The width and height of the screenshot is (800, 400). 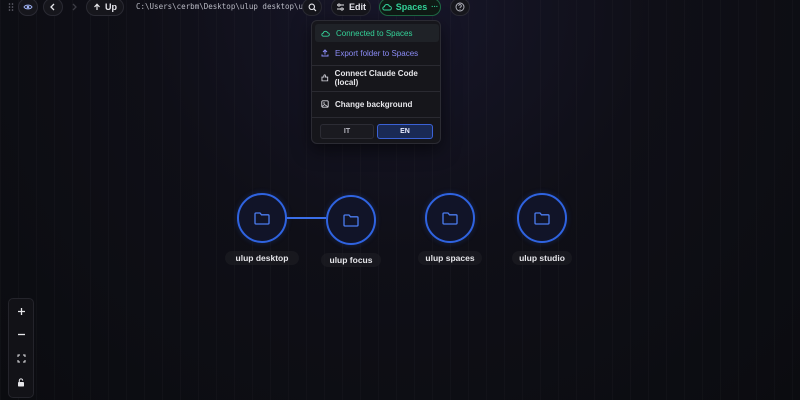 I want to click on menu-item-change-background: Change background, so click(x=377, y=104).